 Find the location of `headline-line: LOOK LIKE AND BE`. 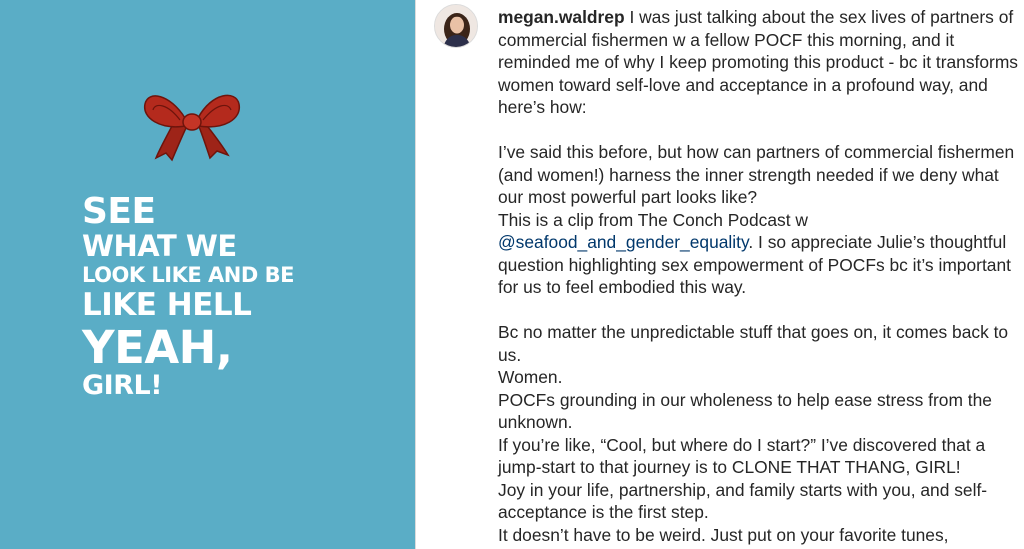

headline-line: LOOK LIKE AND BE is located at coordinates (188, 275).